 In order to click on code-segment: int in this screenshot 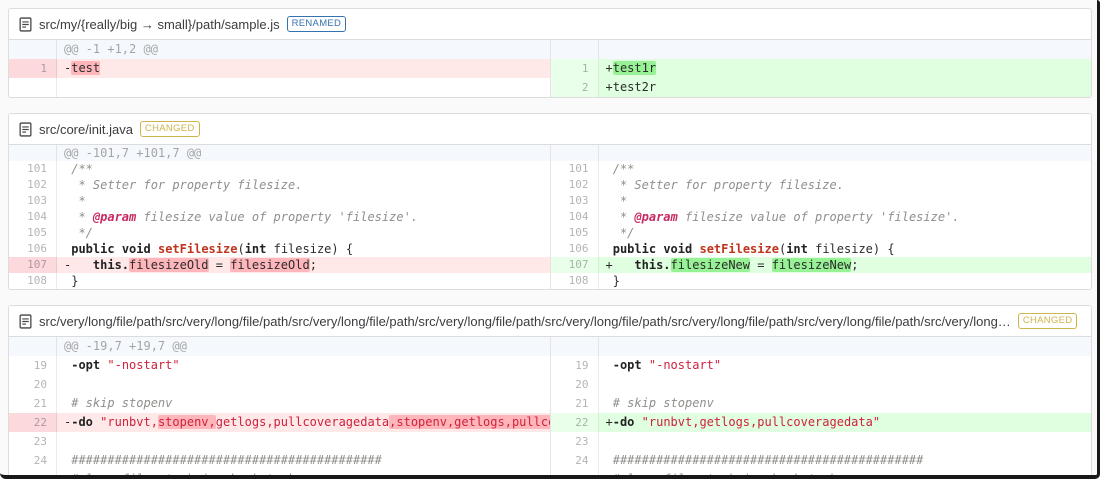, I will do `click(797, 249)`.